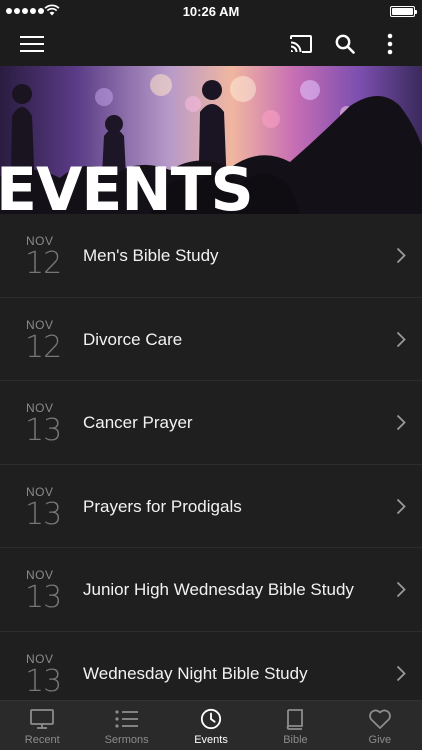 Image resolution: width=422 pixels, height=750 pixels. What do you see at coordinates (211, 44) in the screenshot?
I see `app-bar` at bounding box center [211, 44].